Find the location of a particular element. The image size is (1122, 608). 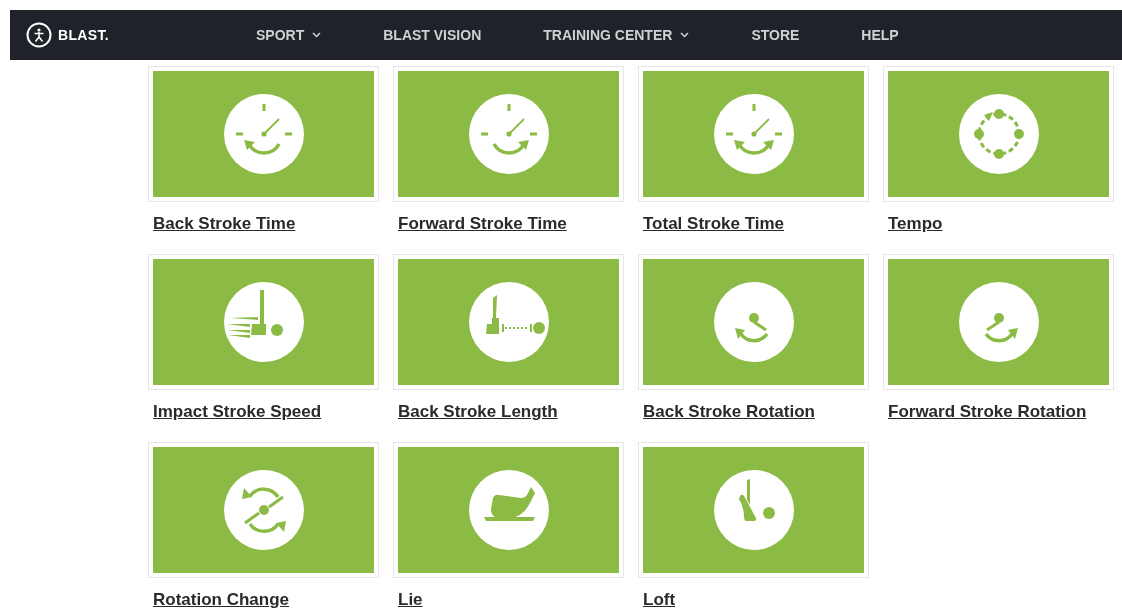

metric-link: Forward Stroke Rotation is located at coordinates (987, 412).